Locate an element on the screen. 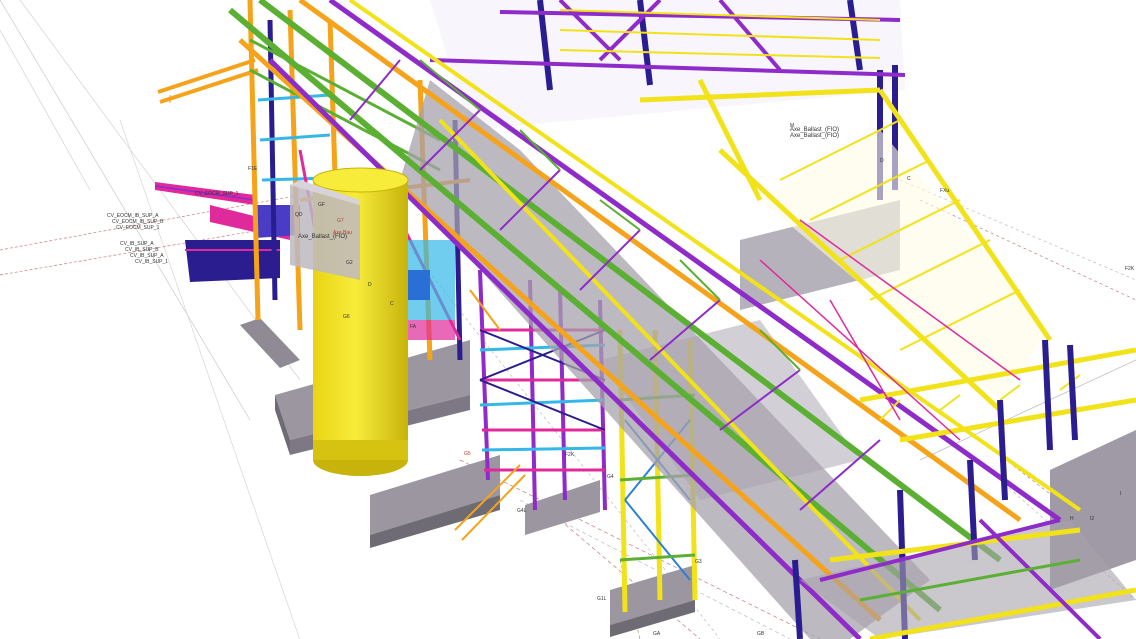  label-fxu: FXu is located at coordinates (944, 191).